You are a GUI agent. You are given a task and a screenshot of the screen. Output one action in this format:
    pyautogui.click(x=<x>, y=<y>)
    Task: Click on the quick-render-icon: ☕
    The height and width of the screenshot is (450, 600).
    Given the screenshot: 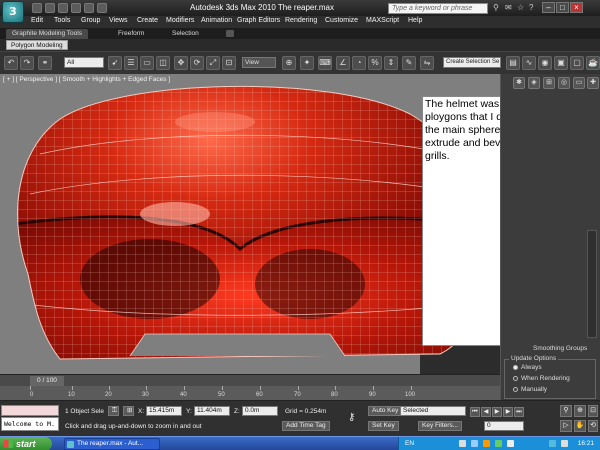 What is the action you would take?
    pyautogui.click(x=593, y=63)
    